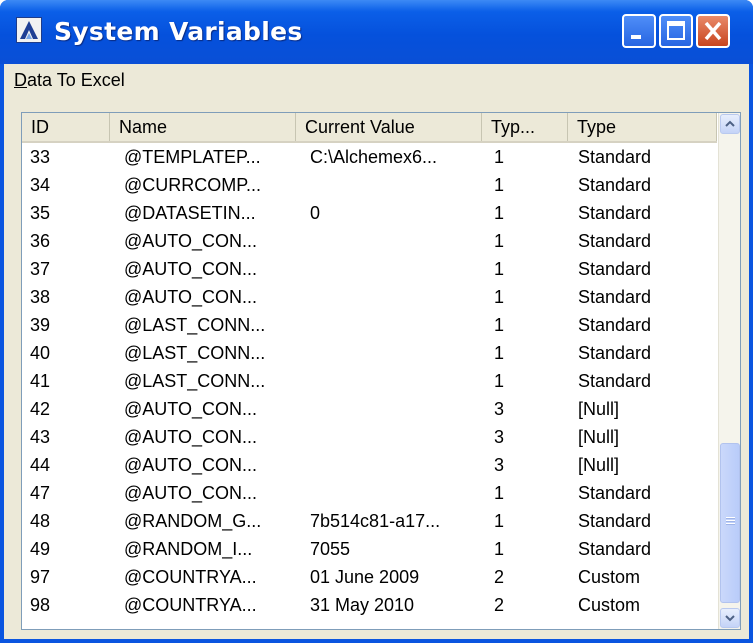 This screenshot has width=753, height=643. Describe the element at coordinates (713, 31) in the screenshot. I see `close-button` at that location.